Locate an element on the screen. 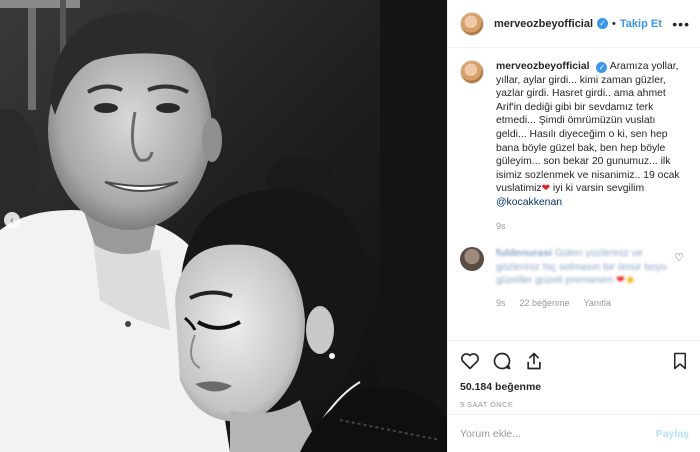 This screenshot has width=700, height=452. add-comment-bar: Paylaş is located at coordinates (574, 433).